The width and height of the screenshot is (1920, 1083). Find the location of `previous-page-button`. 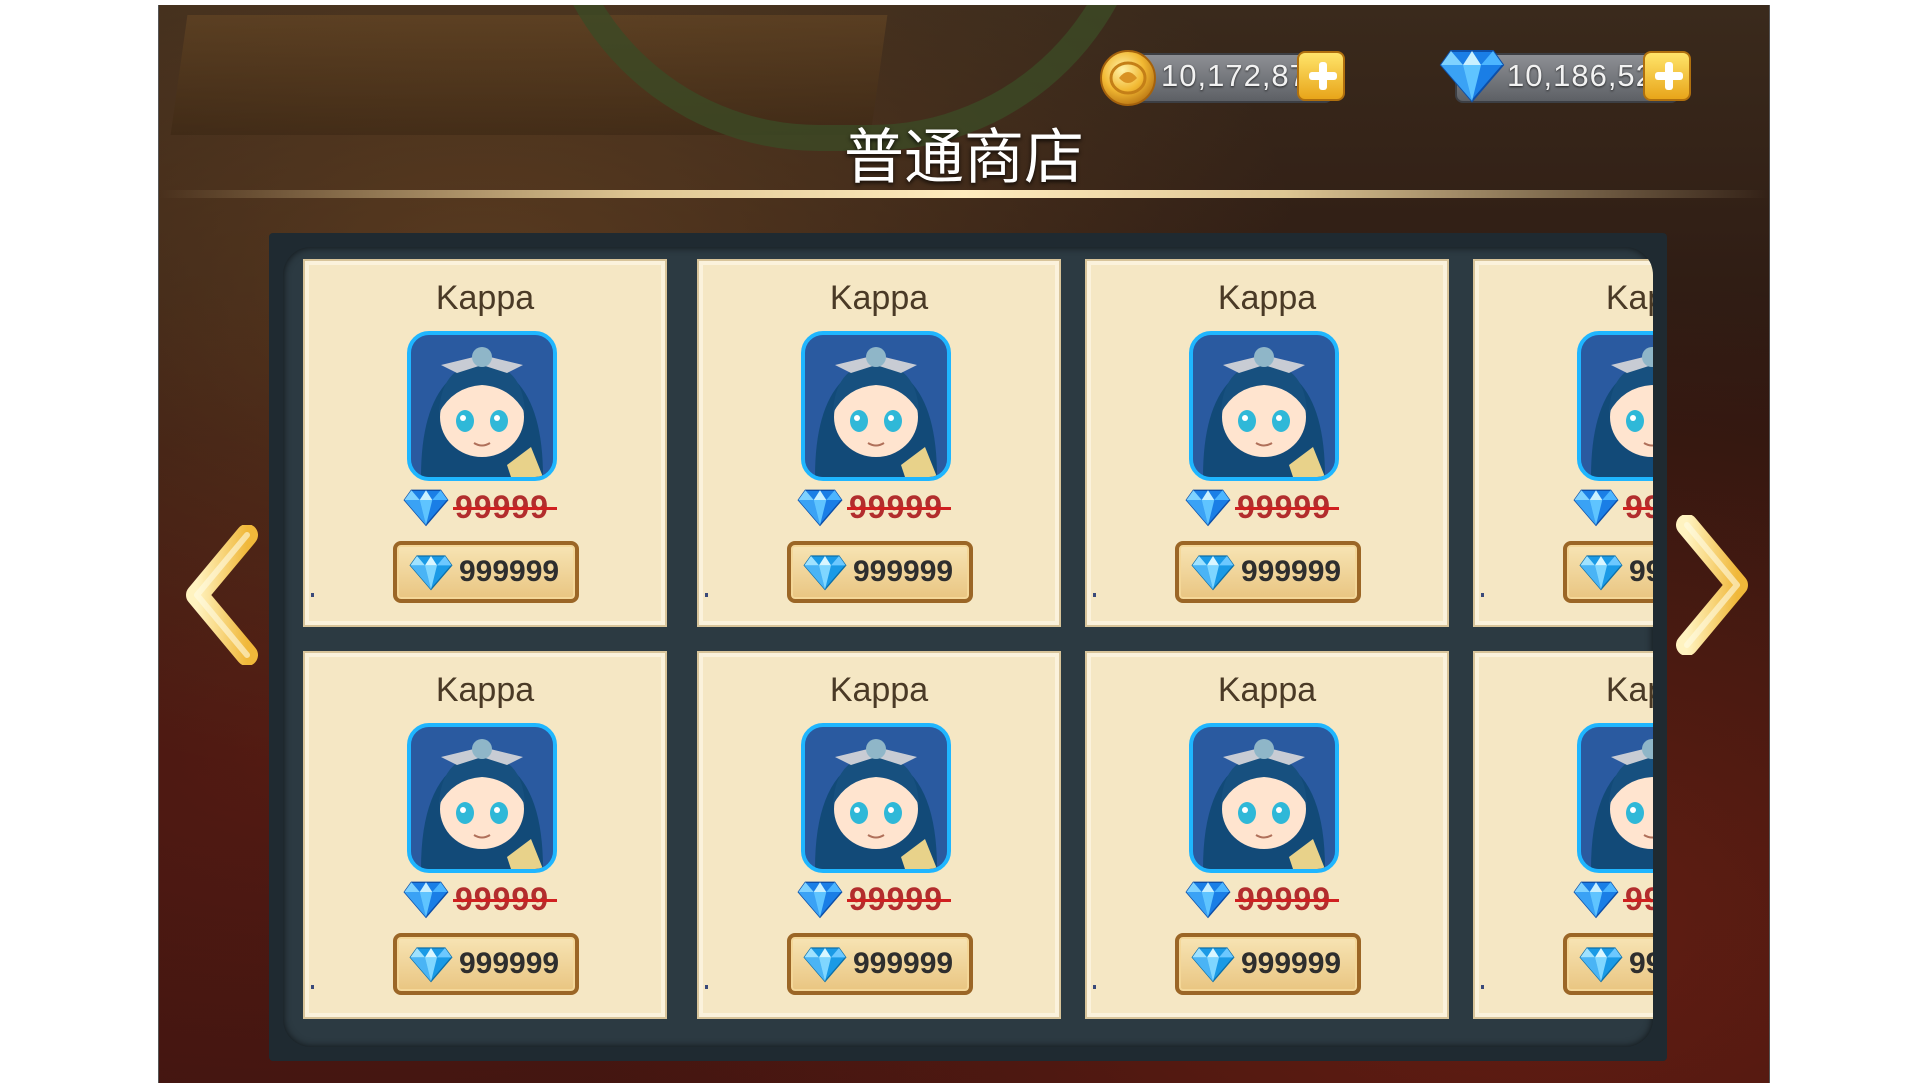

previous-page-button is located at coordinates (222, 595).